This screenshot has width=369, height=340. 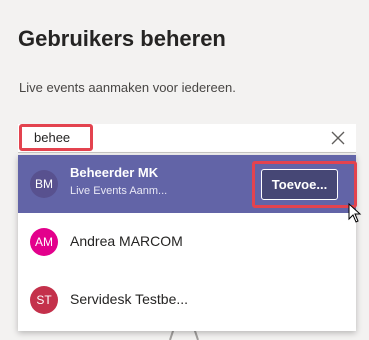 I want to click on add-button-highlight-box, so click(x=304, y=184).